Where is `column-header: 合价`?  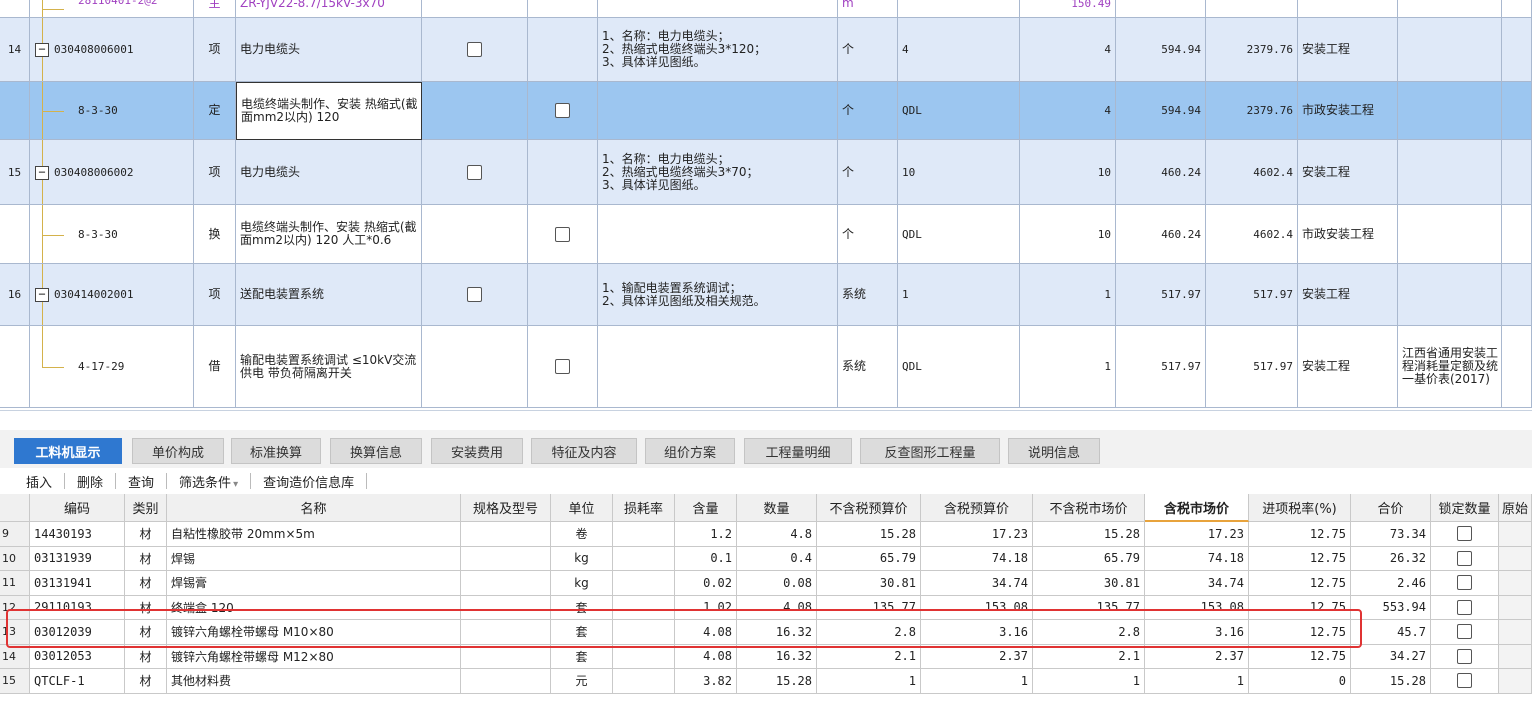 column-header: 合价 is located at coordinates (1391, 508).